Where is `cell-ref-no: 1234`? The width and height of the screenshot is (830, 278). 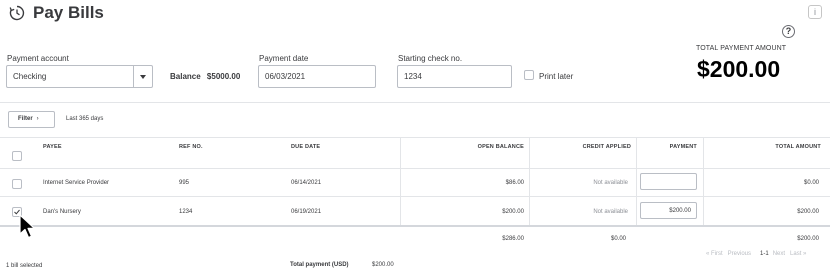
cell-ref-no: 1234 is located at coordinates (186, 212).